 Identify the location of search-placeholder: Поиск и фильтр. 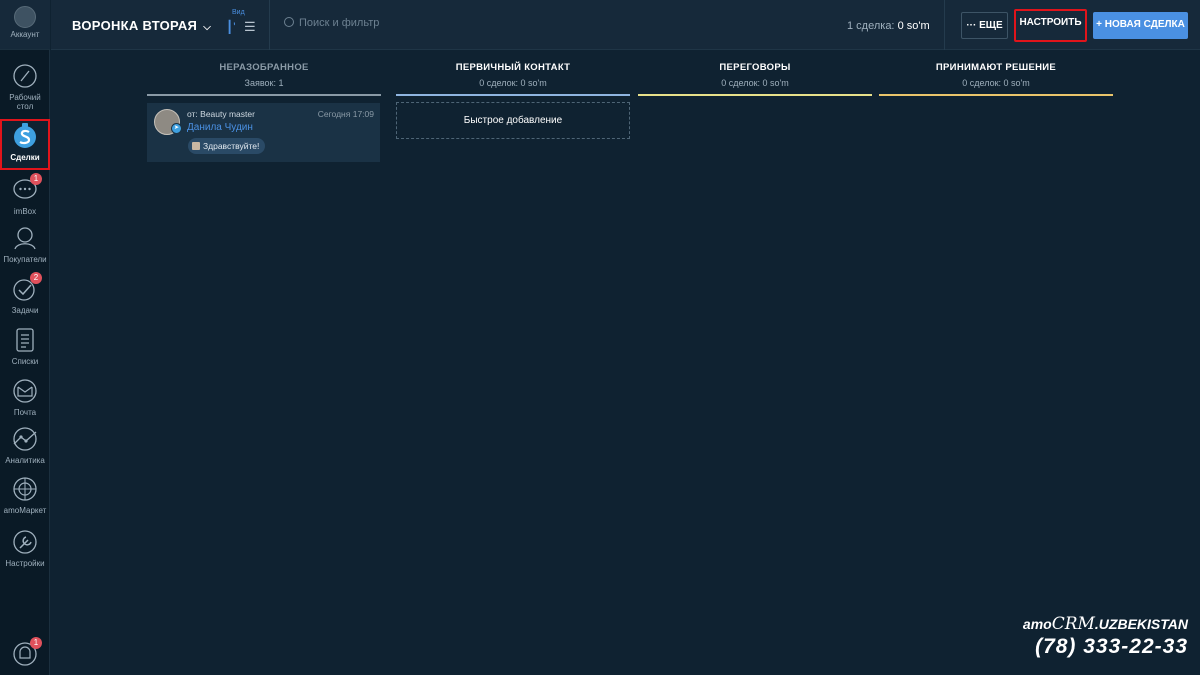
(339, 23).